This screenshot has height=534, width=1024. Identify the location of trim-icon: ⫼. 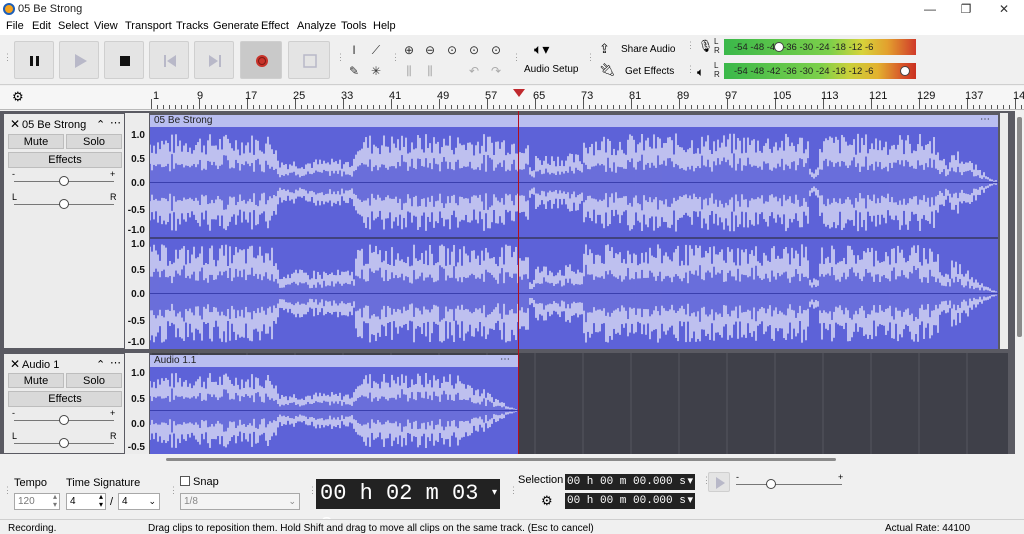
(409, 71).